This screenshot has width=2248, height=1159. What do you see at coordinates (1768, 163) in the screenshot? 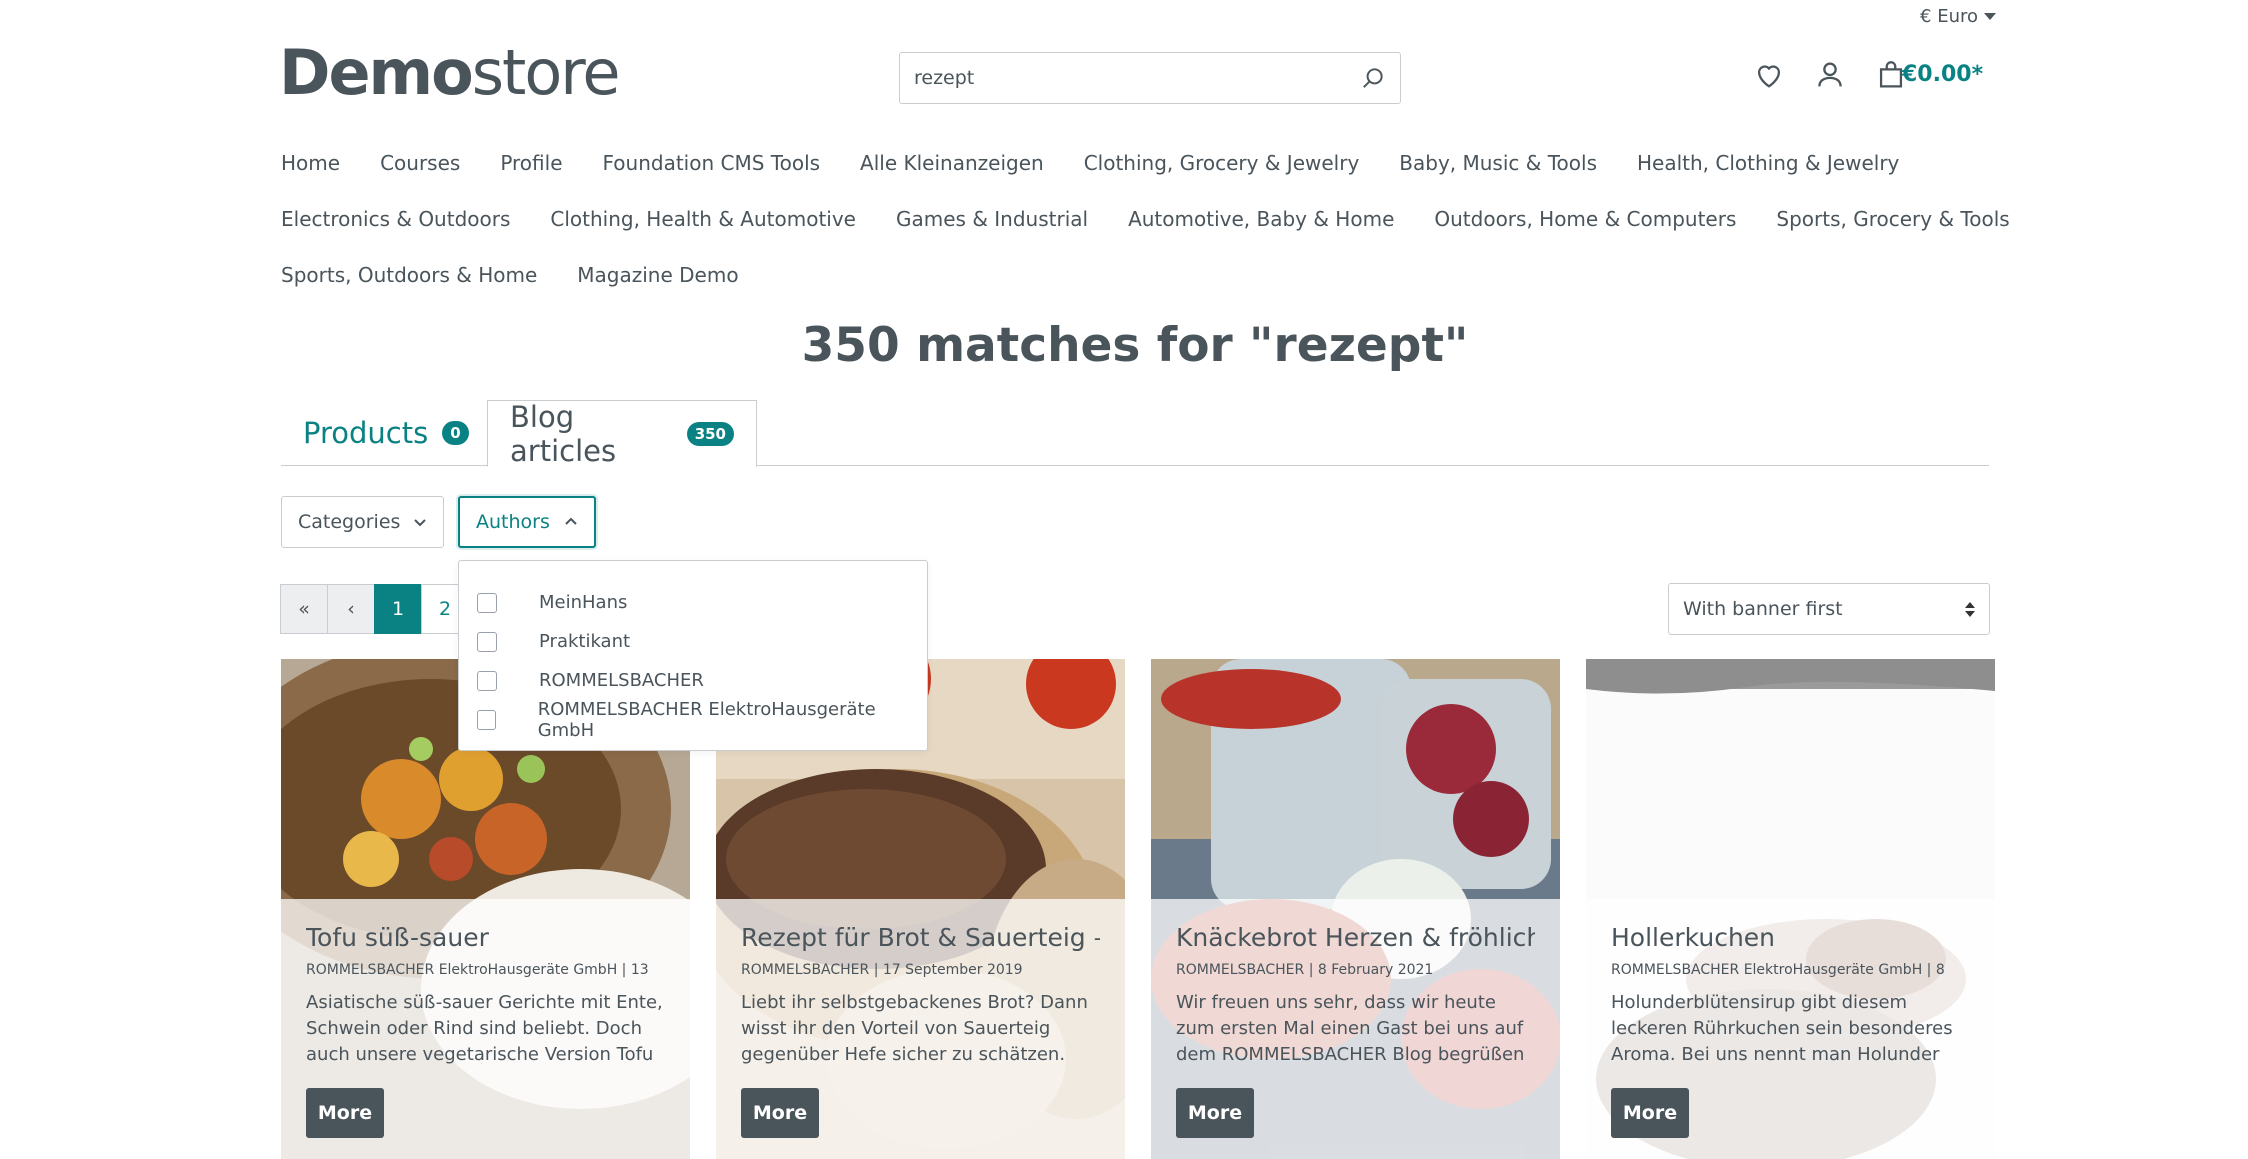
I see `nav-item-health-clothing-jewelry: Health, Clothing & Jewelry` at bounding box center [1768, 163].